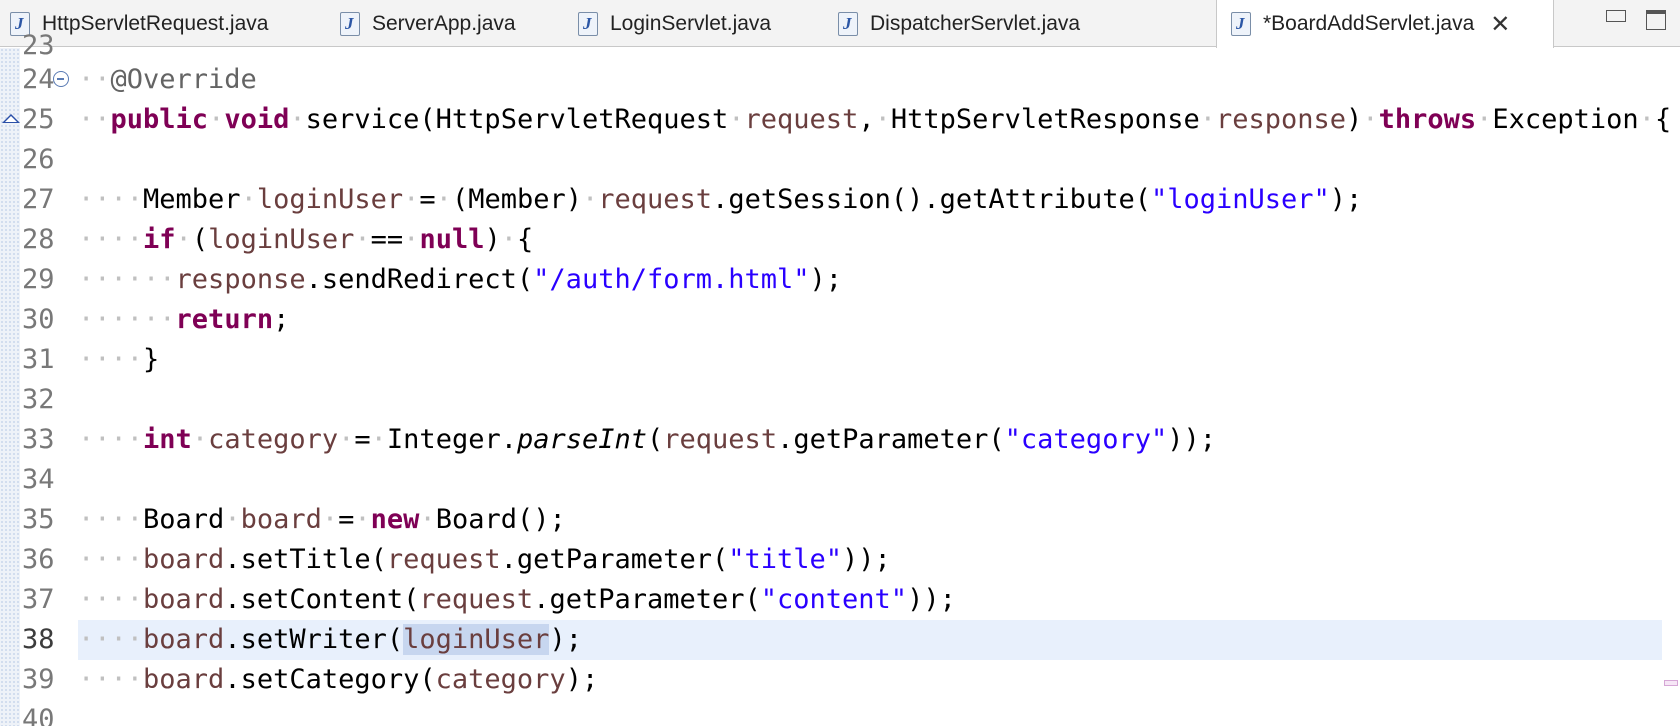  I want to click on variable: loginUser, so click(330, 199).